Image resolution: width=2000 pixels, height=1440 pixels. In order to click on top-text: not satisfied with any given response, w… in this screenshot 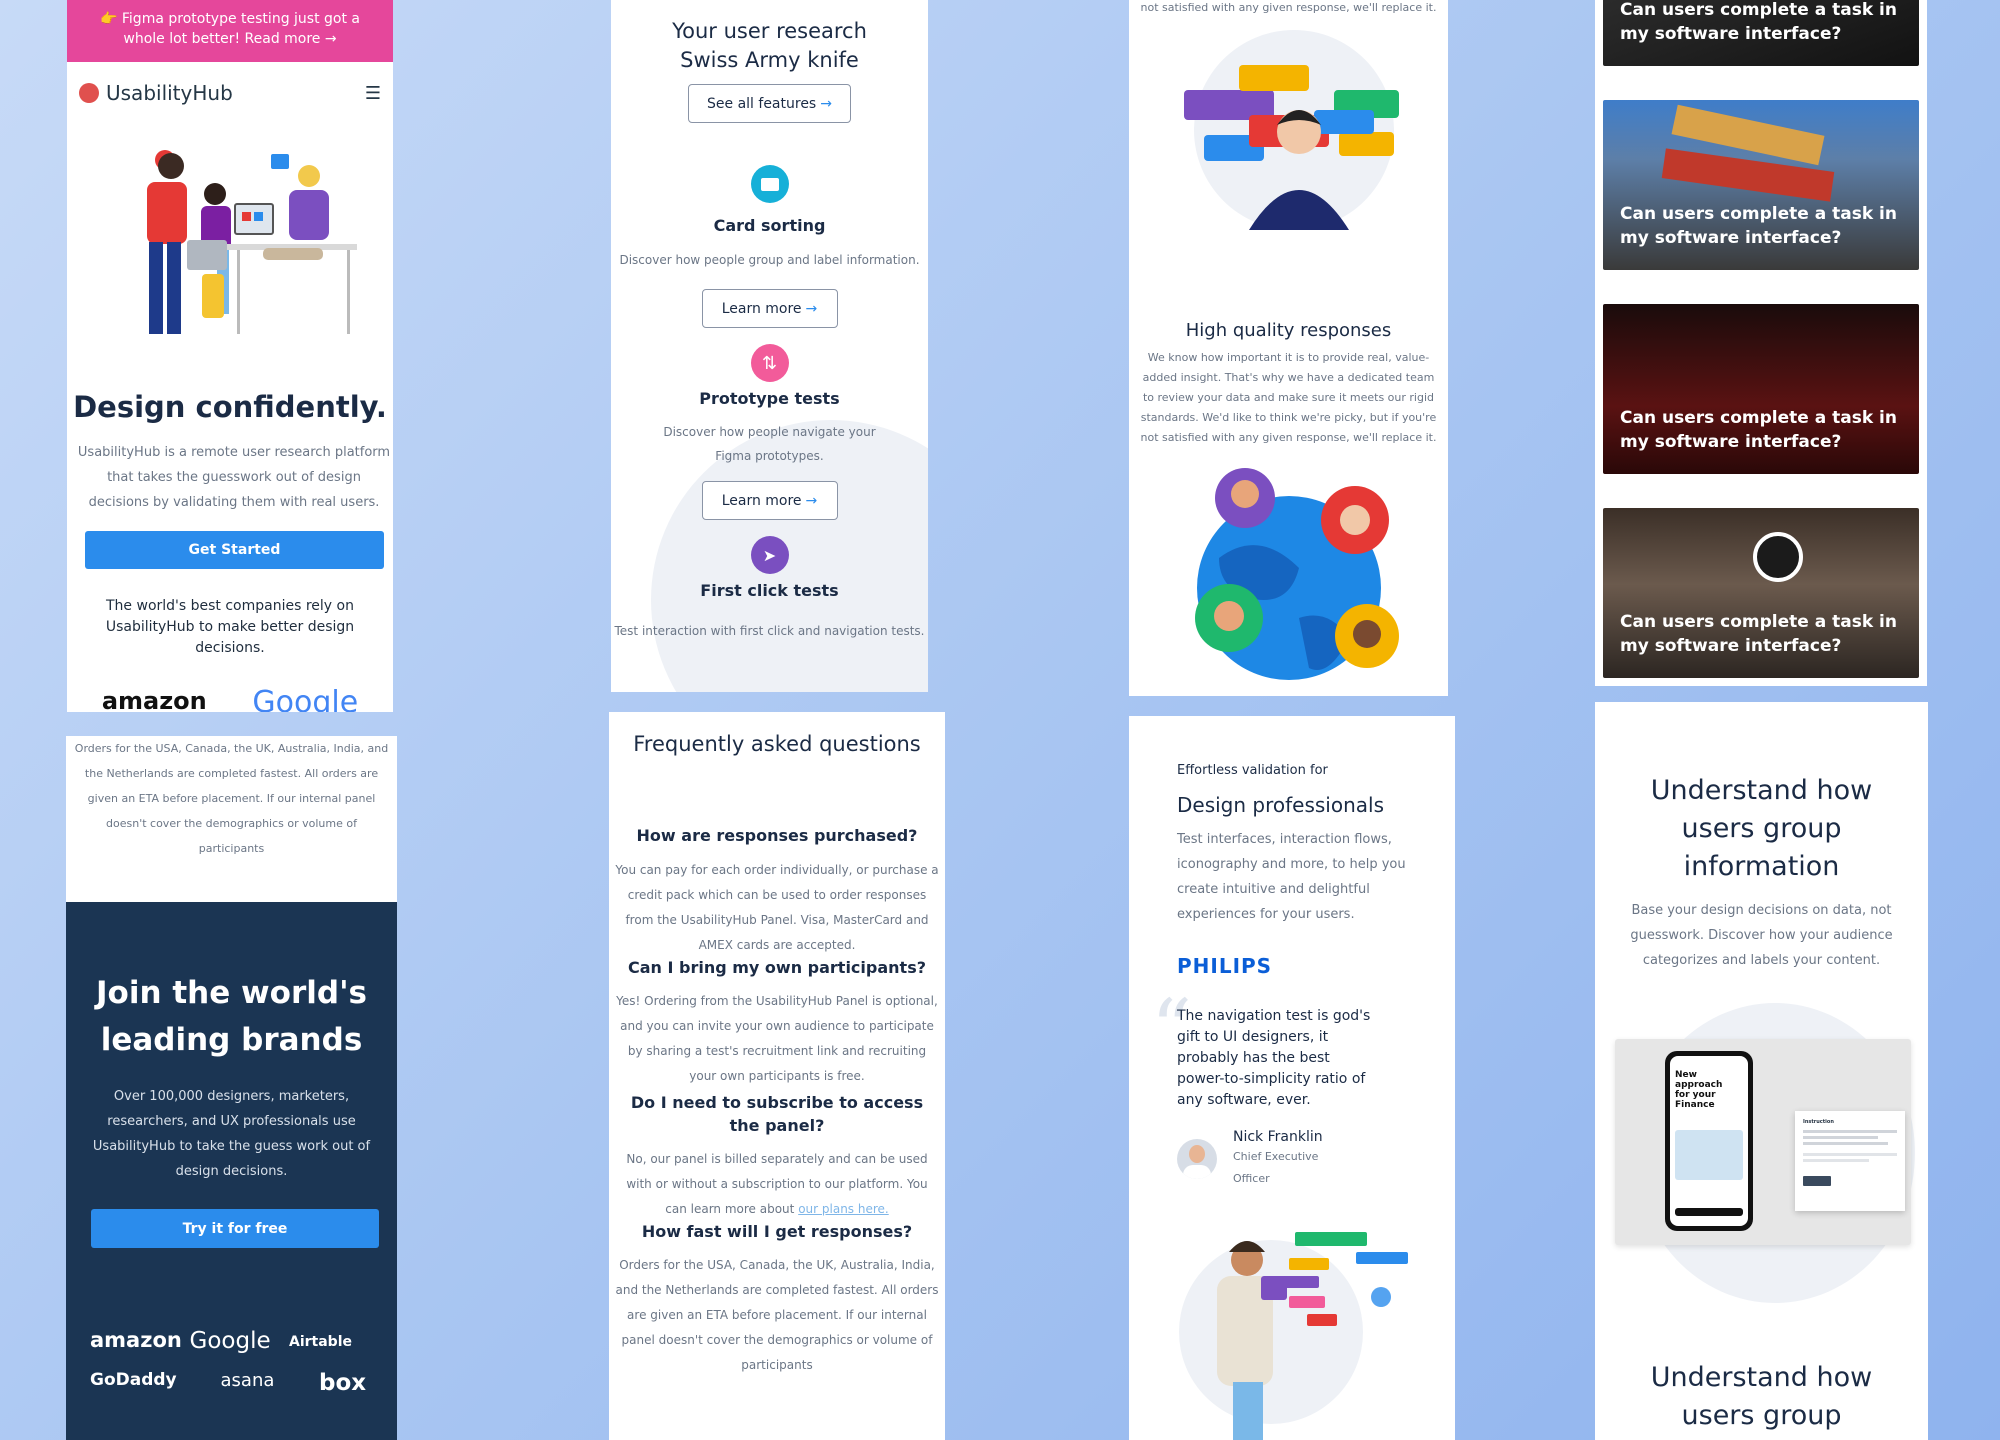, I will do `click(1288, 7)`.